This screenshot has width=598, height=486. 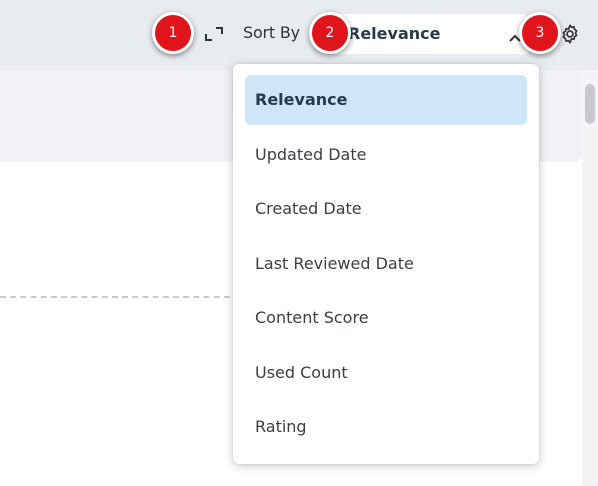 I want to click on sort-by-select: Relevance, so click(x=430, y=34).